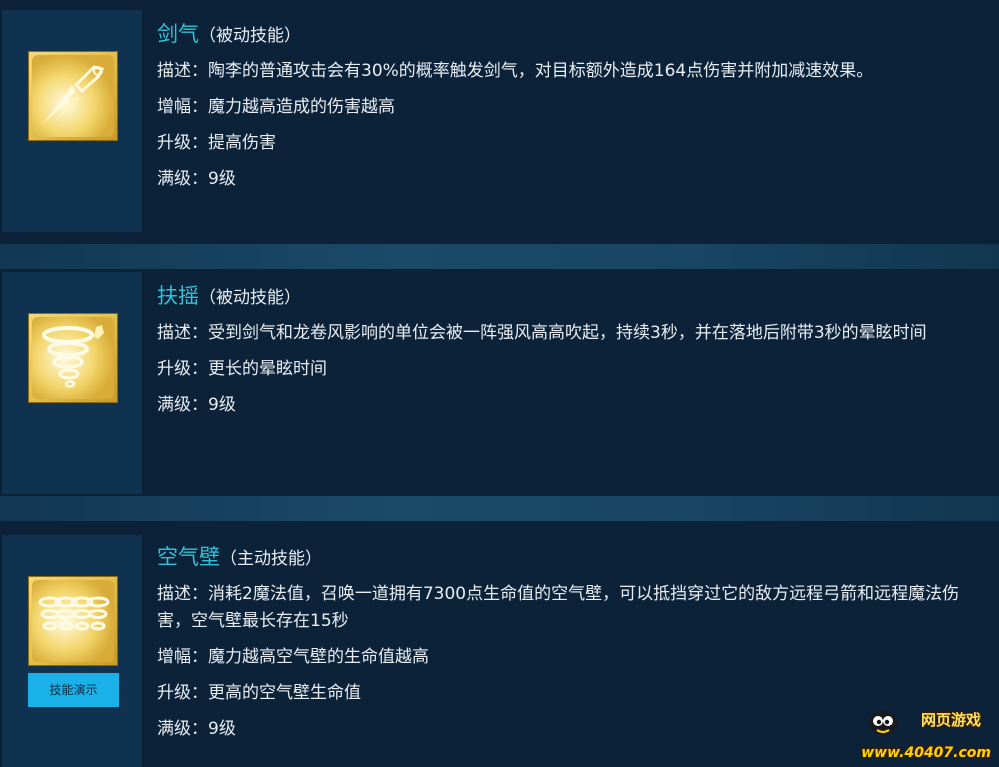 Image resolution: width=999 pixels, height=767 pixels. What do you see at coordinates (293, 657) in the screenshot?
I see `skill-amplify: 增幅：魔力越高空气壁的生命值越高` at bounding box center [293, 657].